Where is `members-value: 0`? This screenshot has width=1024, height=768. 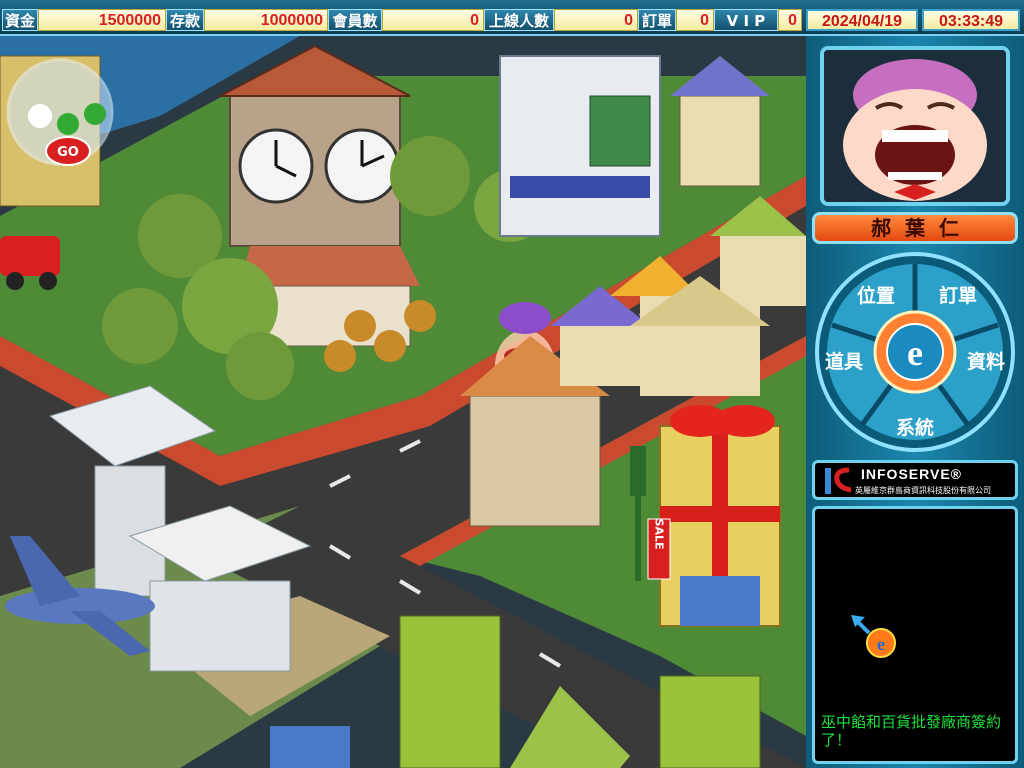
members-value: 0 is located at coordinates (433, 20).